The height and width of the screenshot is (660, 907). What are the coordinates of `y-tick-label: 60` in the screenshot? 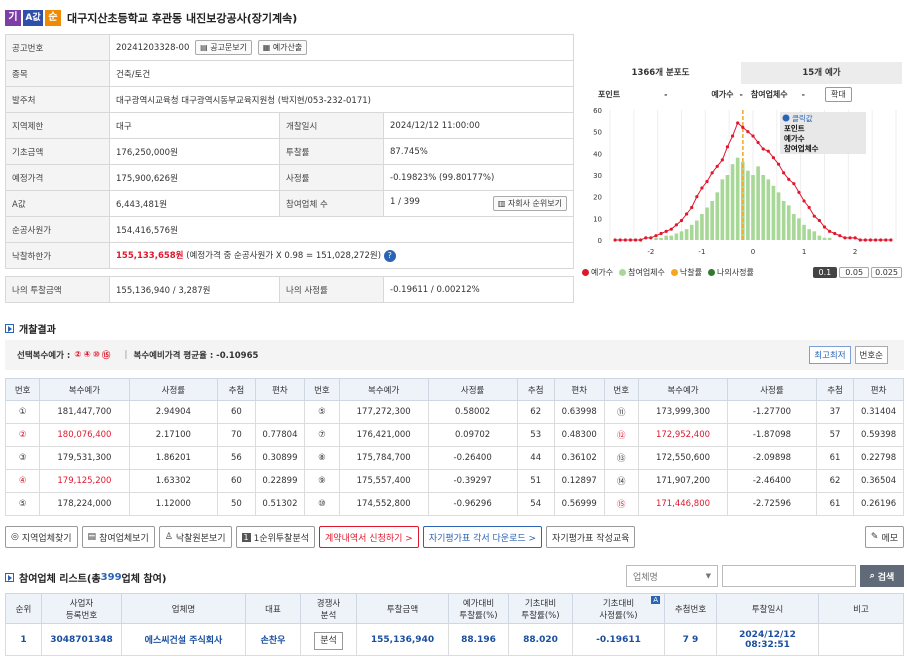 It's located at (597, 111).